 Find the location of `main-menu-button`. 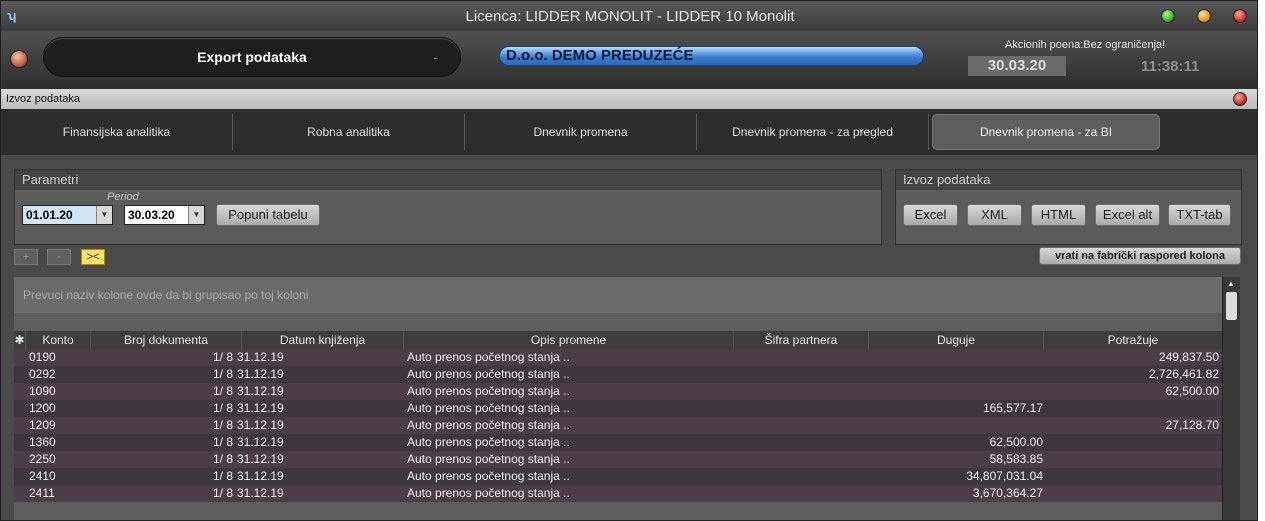

main-menu-button is located at coordinates (19, 59).